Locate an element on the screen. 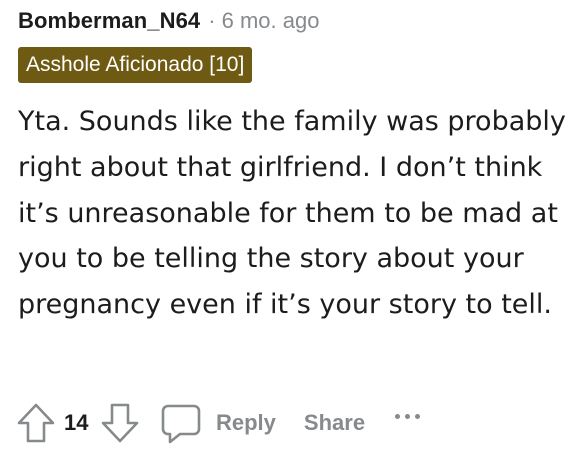 The height and width of the screenshot is (458, 582). reply-button: Reply is located at coordinates (218, 423).